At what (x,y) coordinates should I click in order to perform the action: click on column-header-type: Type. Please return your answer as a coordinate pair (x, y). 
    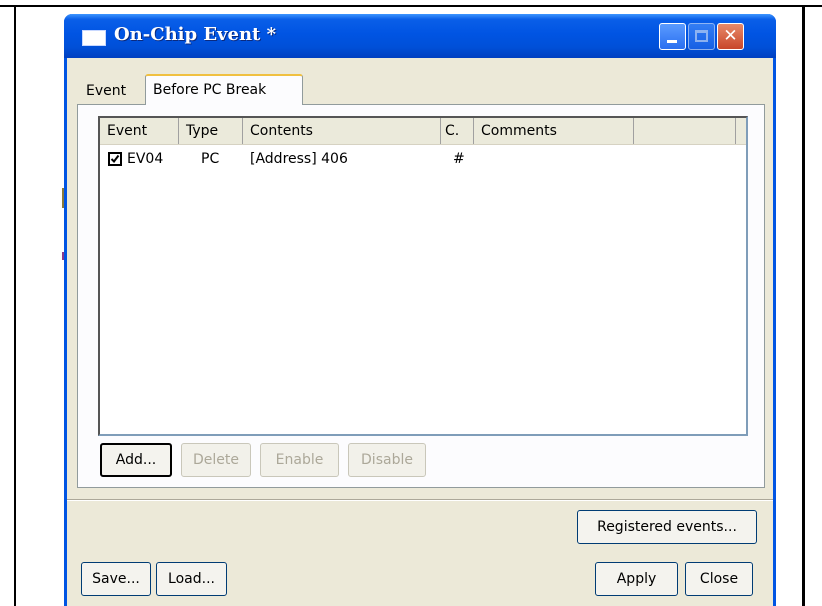
    Looking at the image, I should click on (211, 131).